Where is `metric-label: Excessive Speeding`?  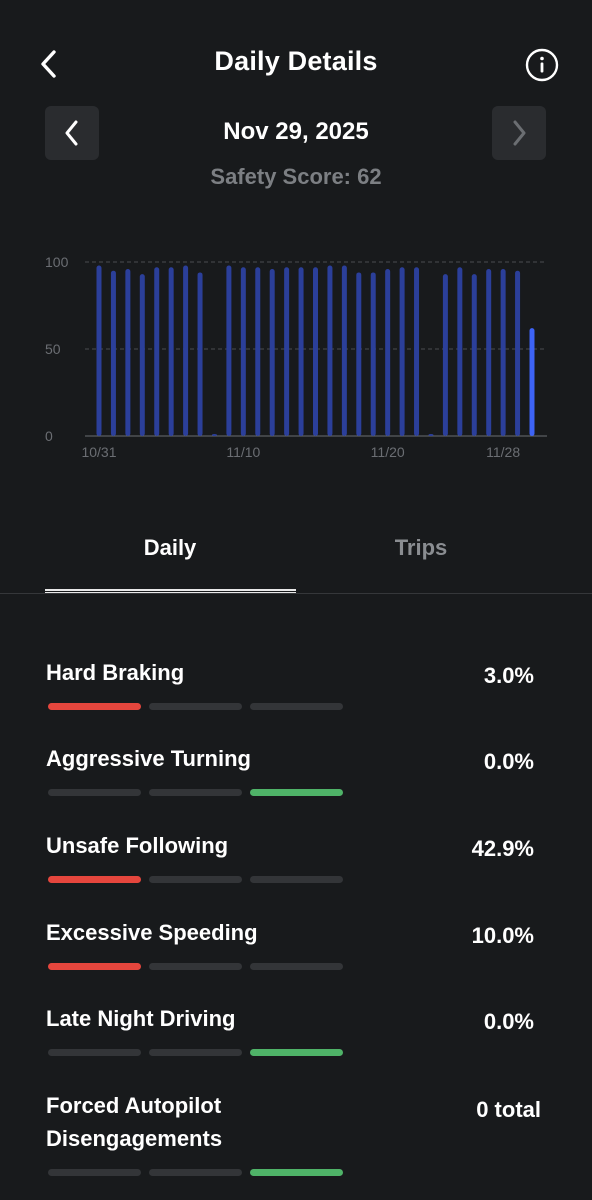 metric-label: Excessive Speeding is located at coordinates (152, 932).